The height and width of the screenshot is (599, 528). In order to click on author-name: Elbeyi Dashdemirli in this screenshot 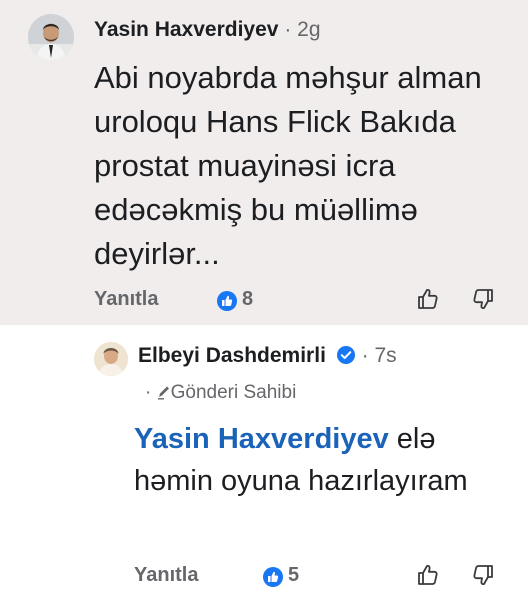, I will do `click(232, 355)`.